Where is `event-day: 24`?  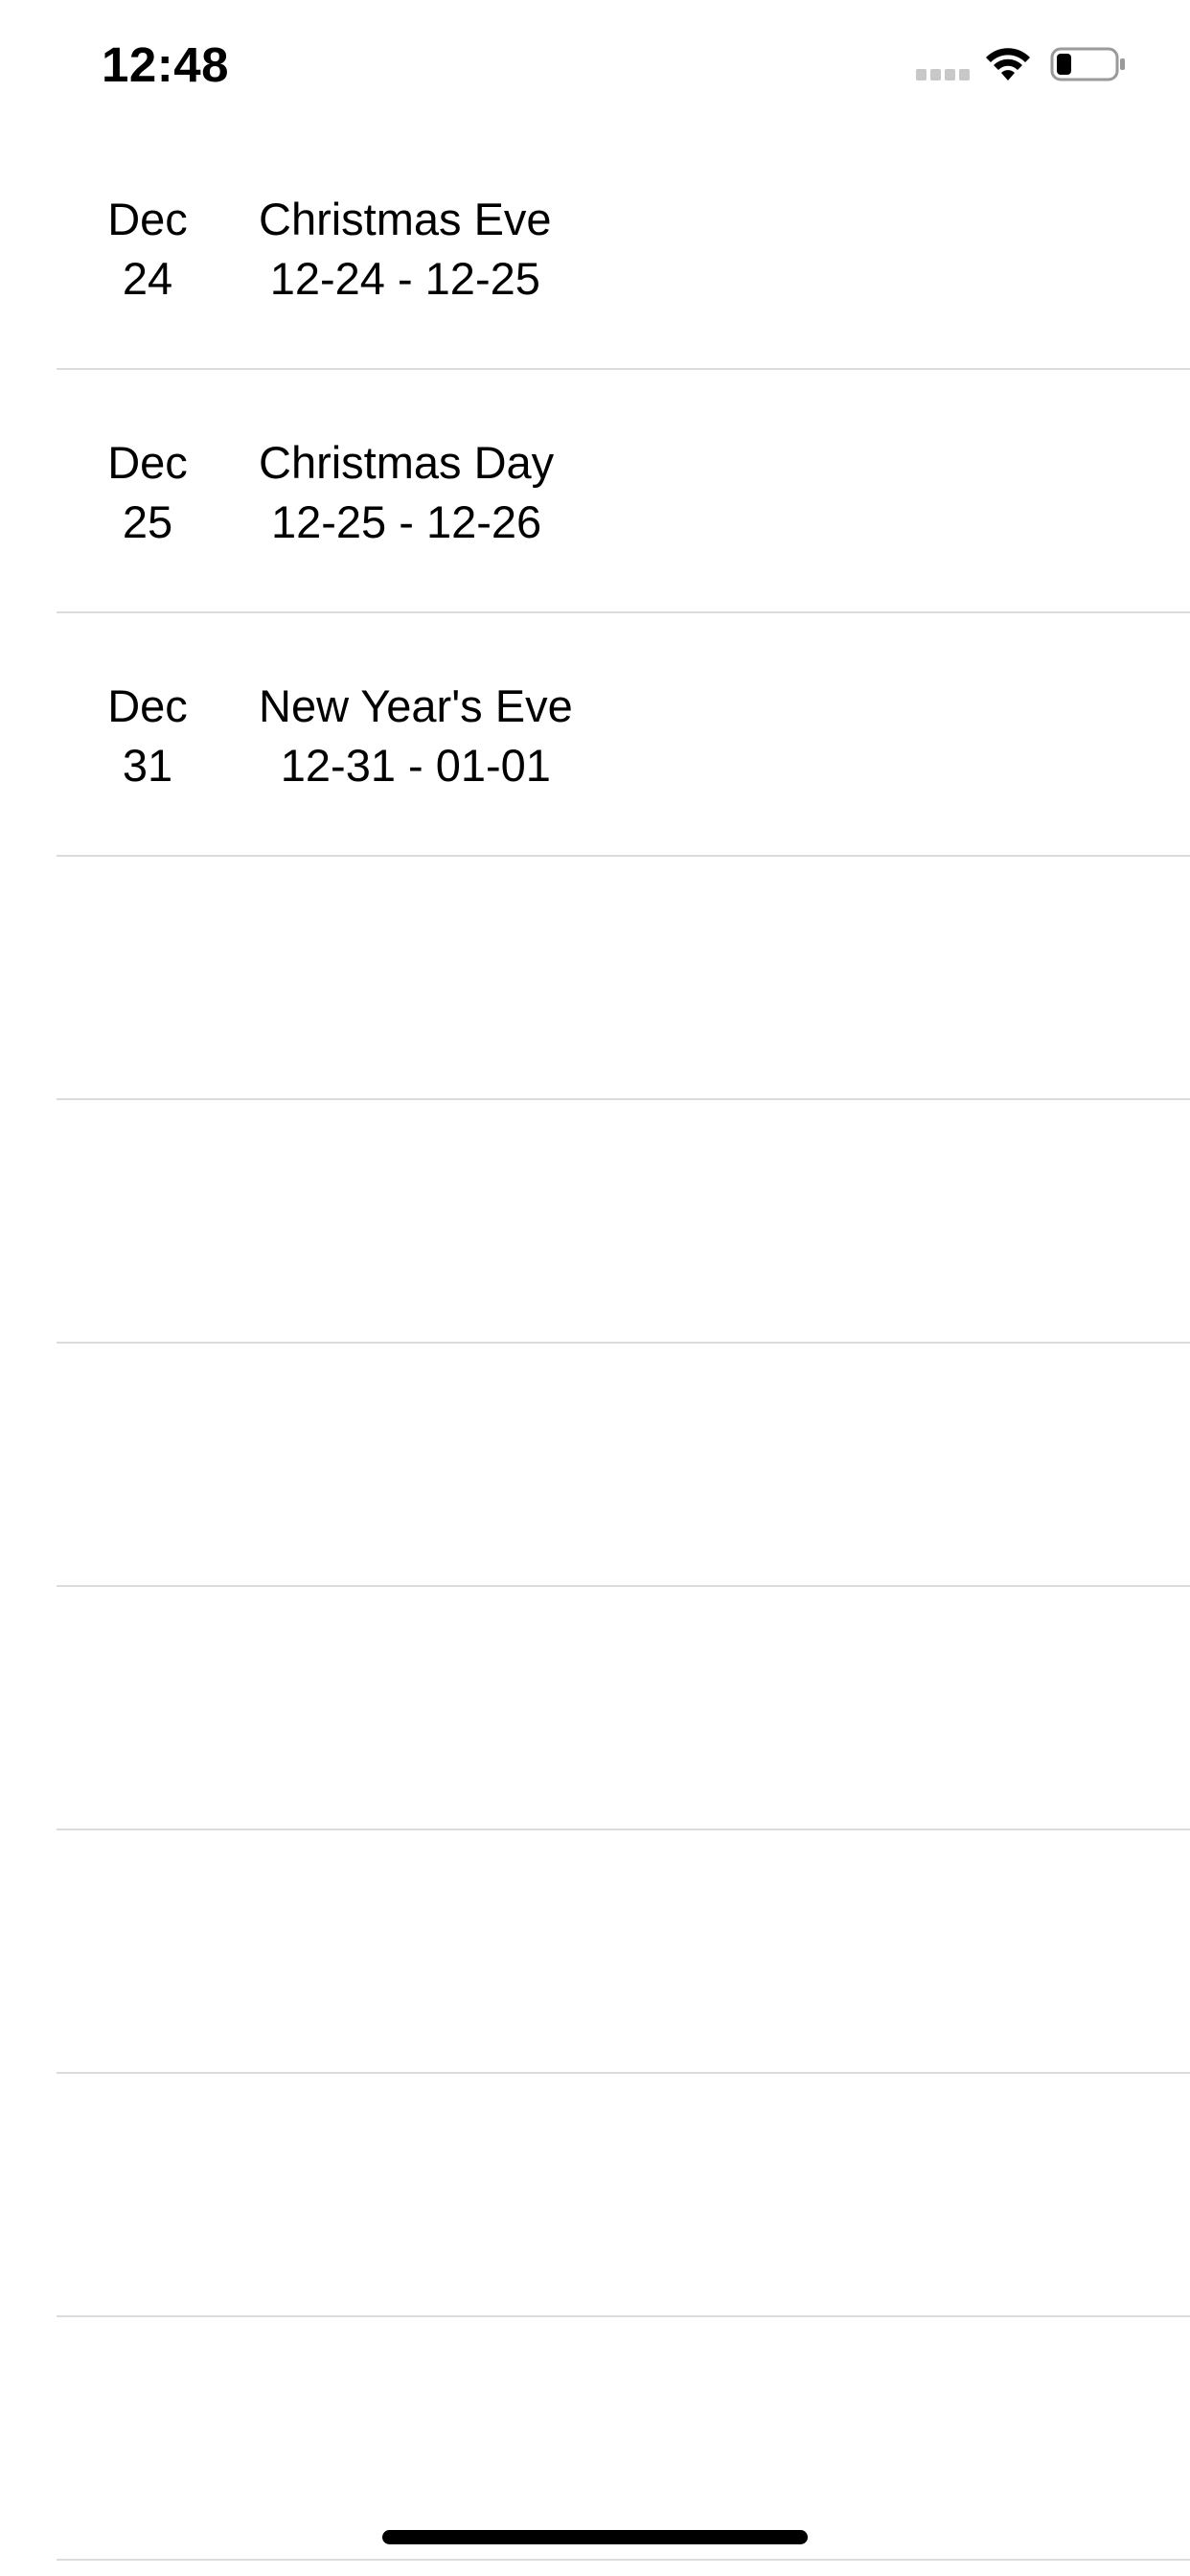 event-day: 24 is located at coordinates (148, 278).